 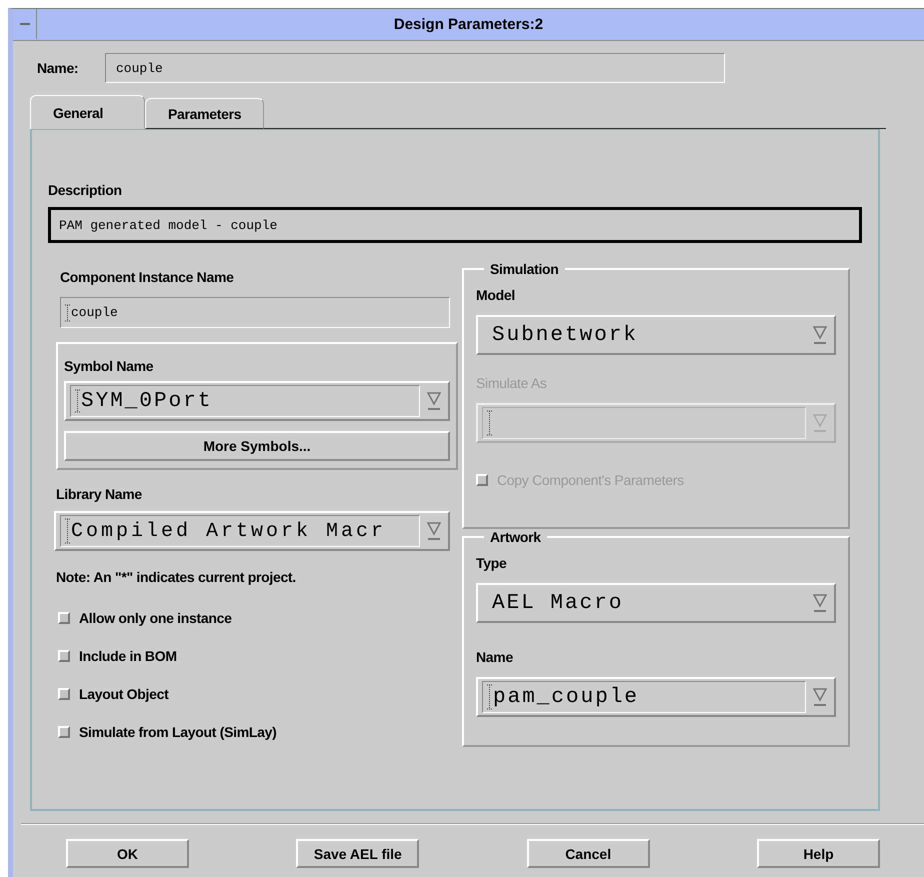 I want to click on tab: General, so click(x=87, y=112).